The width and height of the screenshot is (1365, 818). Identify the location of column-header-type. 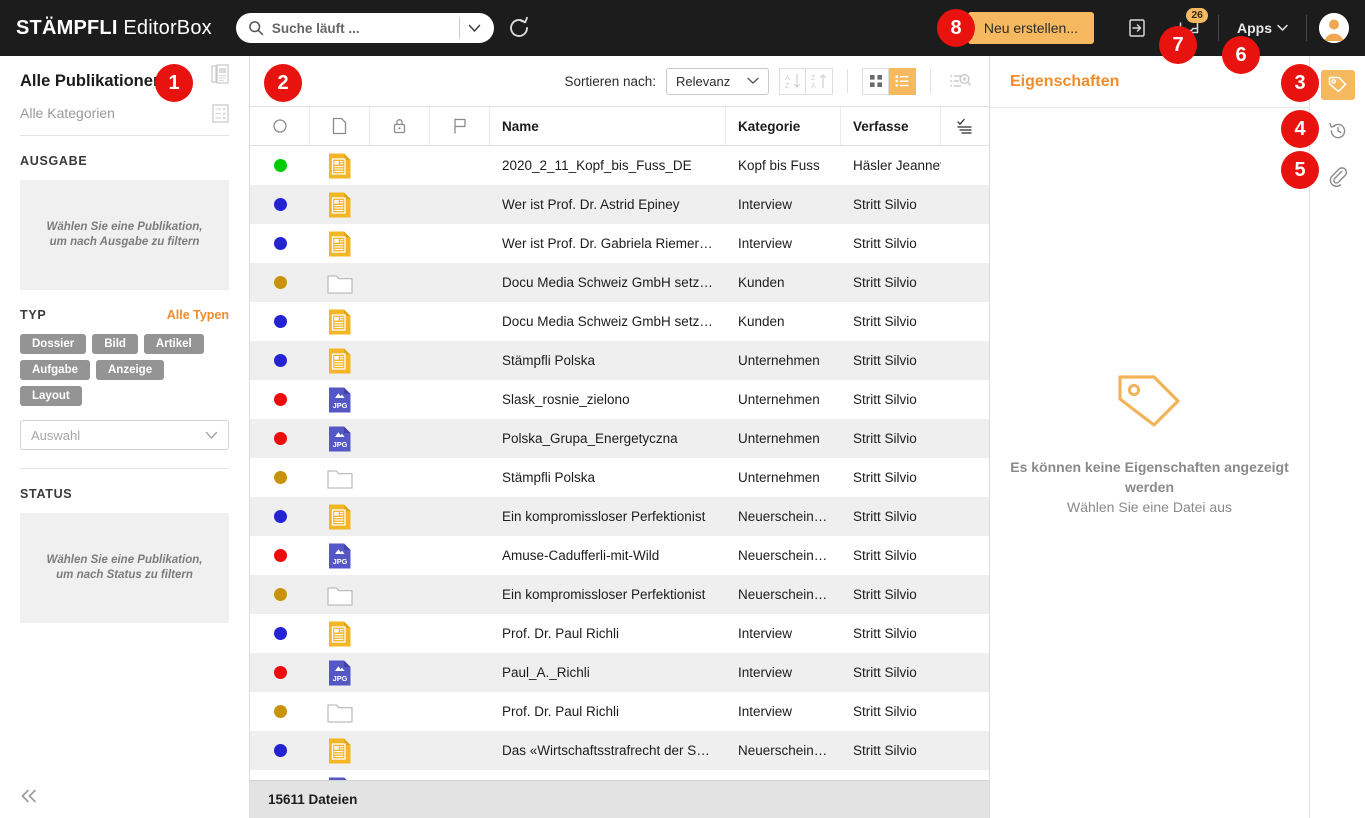
(340, 126).